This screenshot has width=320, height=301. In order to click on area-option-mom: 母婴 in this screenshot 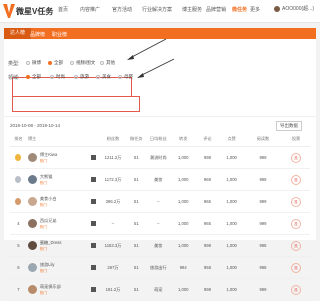, I will do `click(125, 77)`.